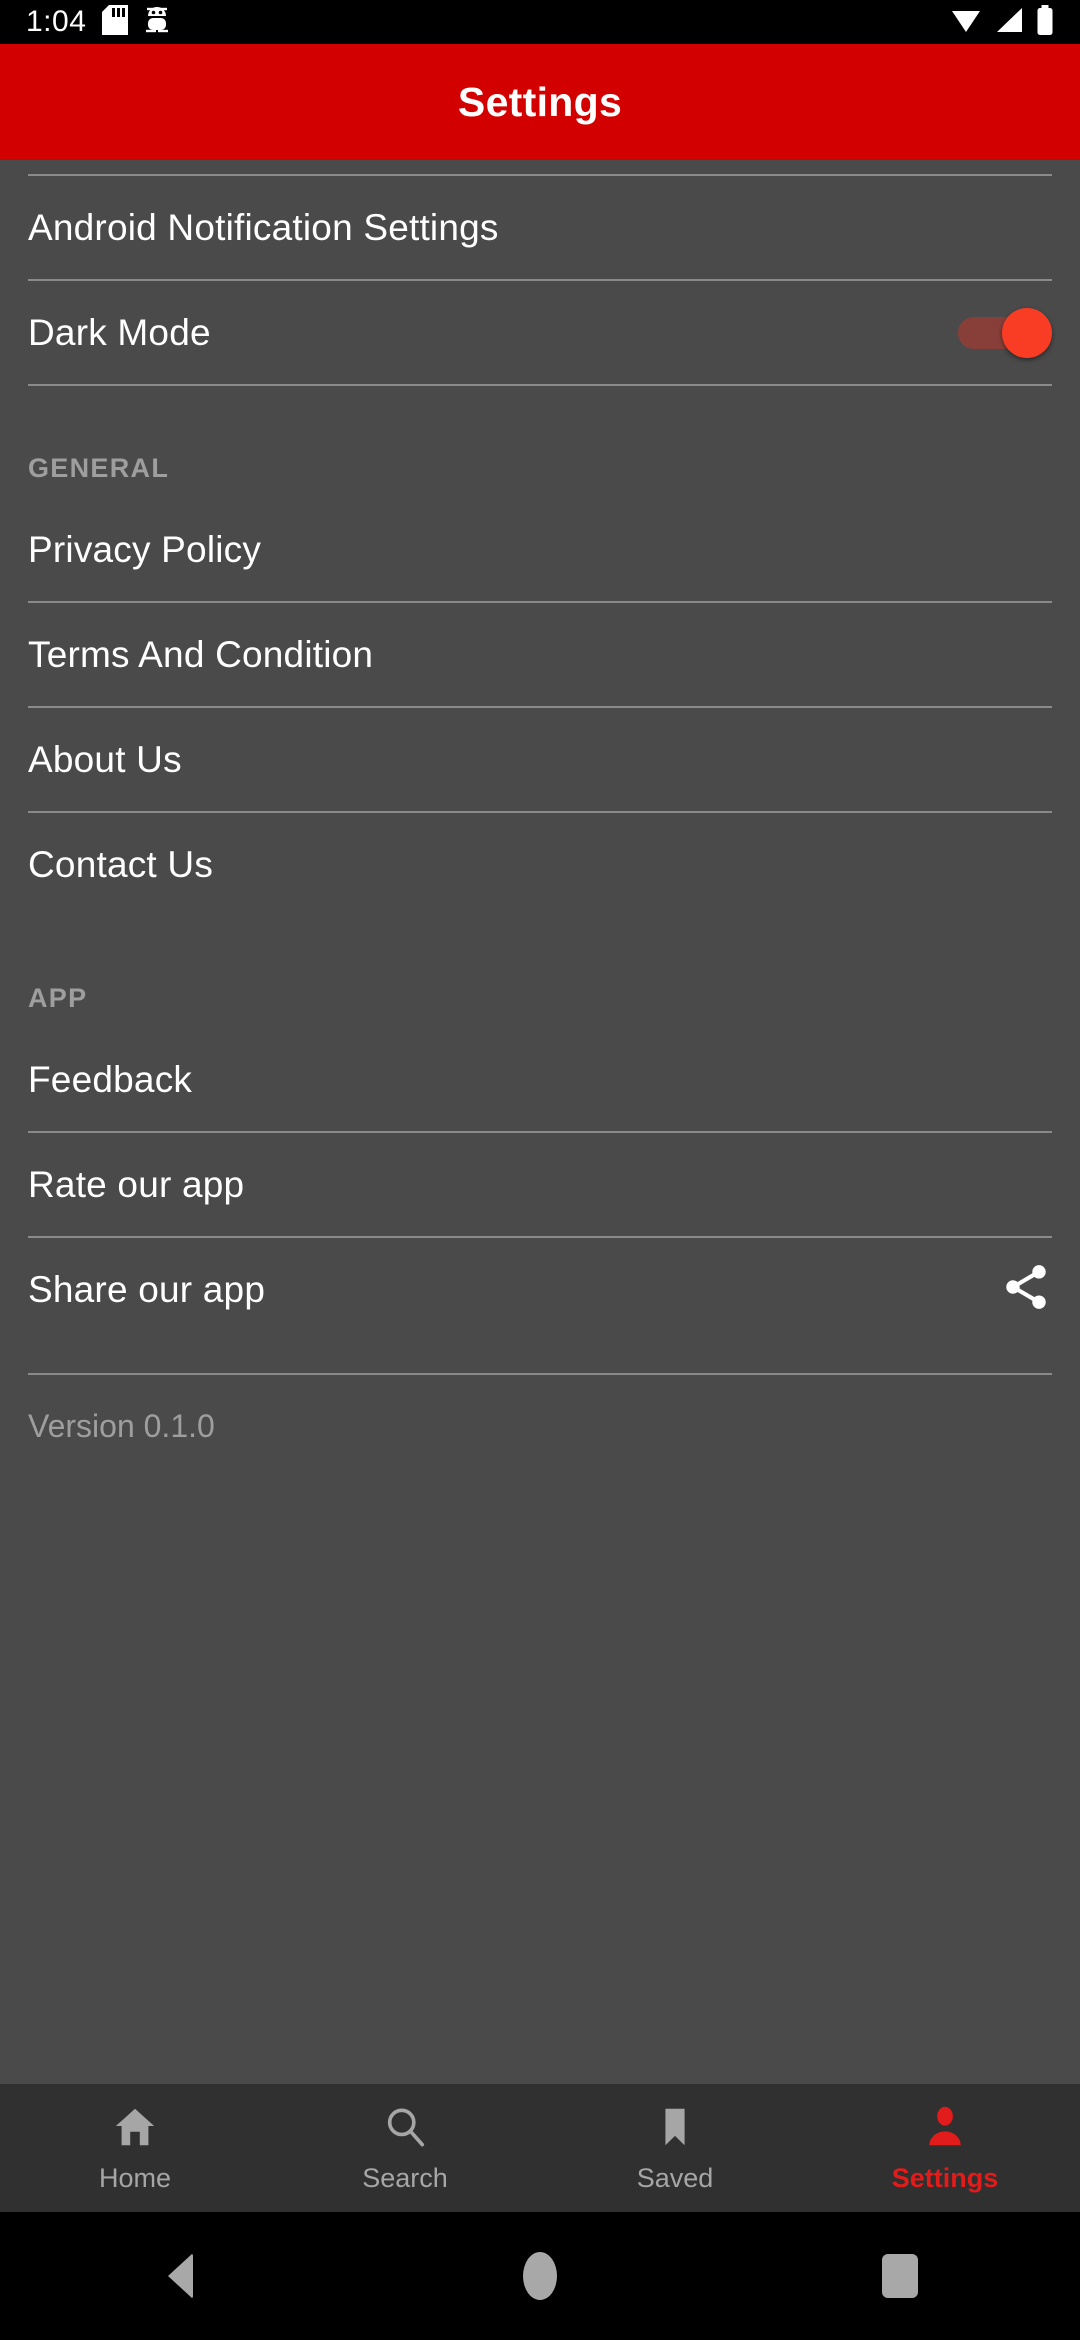 The width and height of the screenshot is (1080, 2340). I want to click on home-button, so click(540, 2276).